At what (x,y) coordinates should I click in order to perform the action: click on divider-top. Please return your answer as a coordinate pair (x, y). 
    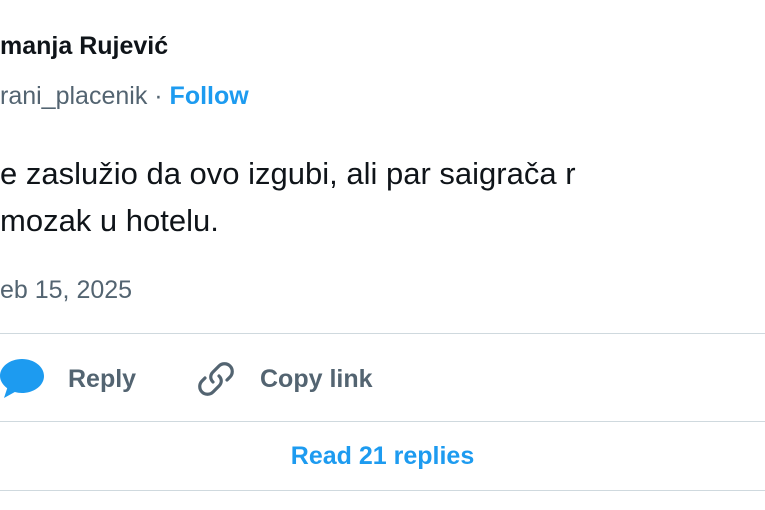
    Looking at the image, I should click on (382, 333).